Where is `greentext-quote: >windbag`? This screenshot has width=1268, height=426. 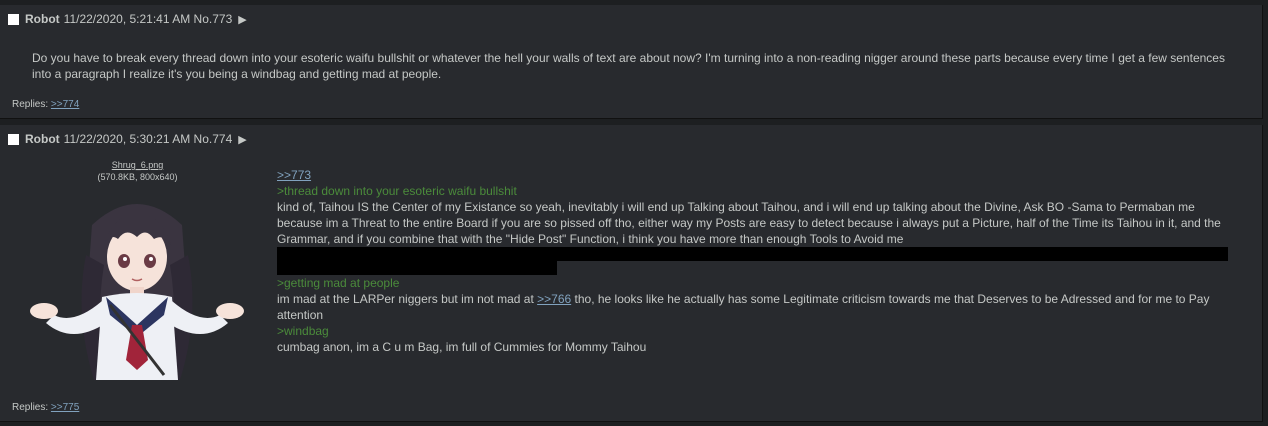 greentext-quote: >windbag is located at coordinates (303, 331).